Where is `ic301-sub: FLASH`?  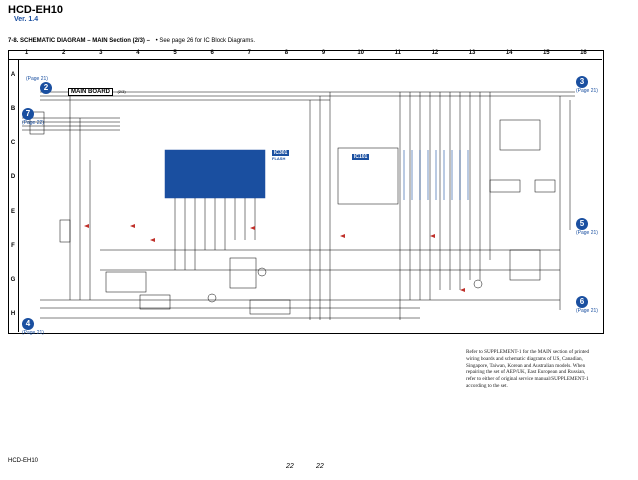 ic301-sub: FLASH is located at coordinates (279, 158).